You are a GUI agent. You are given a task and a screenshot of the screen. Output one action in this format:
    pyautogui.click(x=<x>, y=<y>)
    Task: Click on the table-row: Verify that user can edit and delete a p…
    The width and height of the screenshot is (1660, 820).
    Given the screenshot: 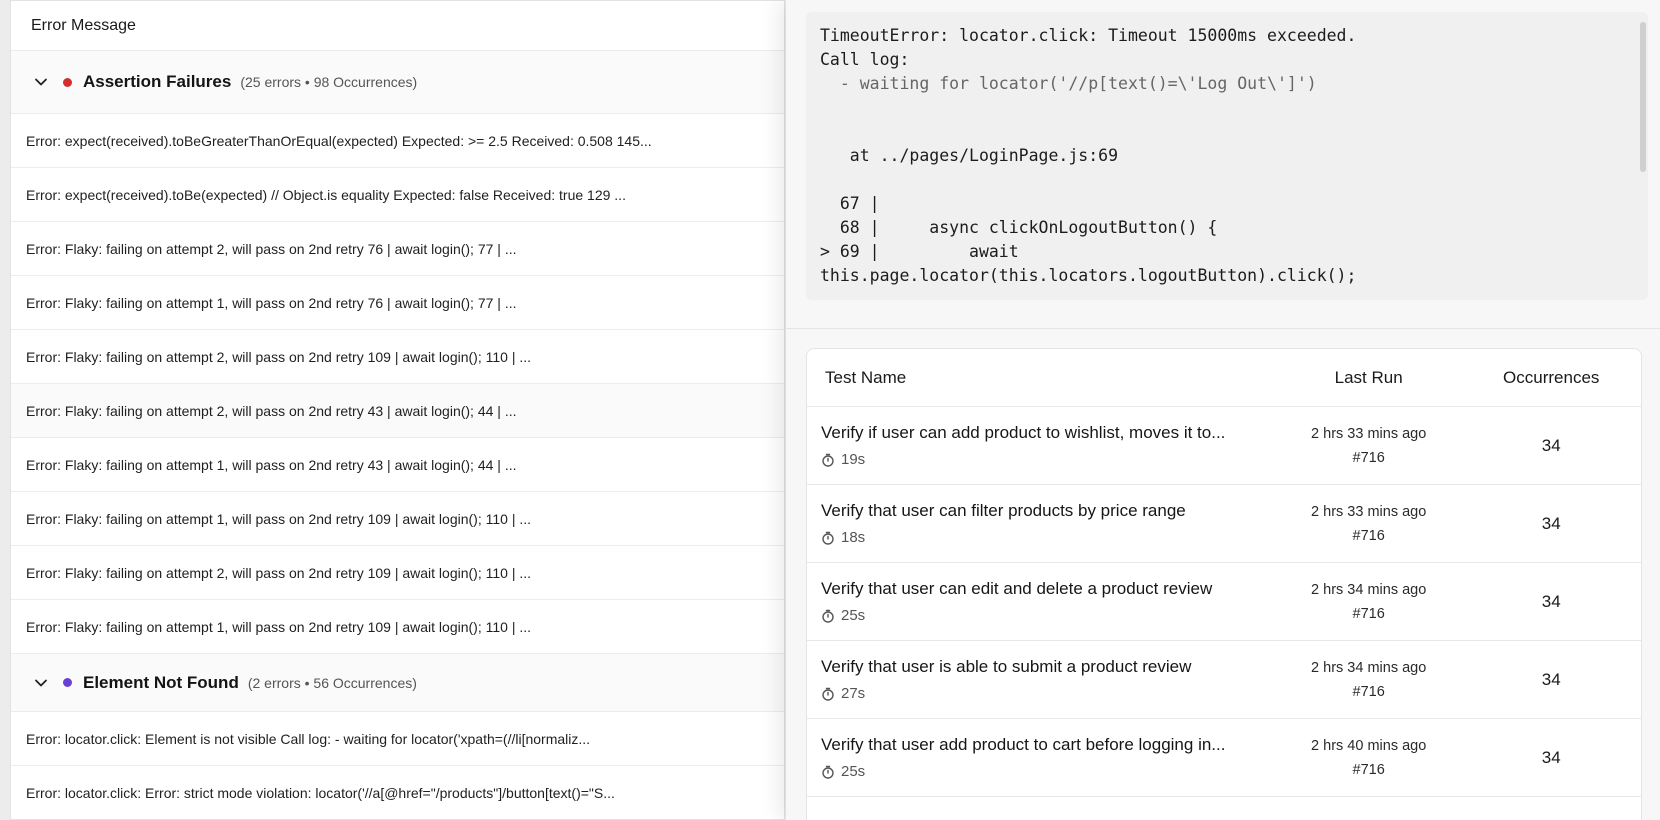 What is the action you would take?
    pyautogui.click(x=1224, y=602)
    